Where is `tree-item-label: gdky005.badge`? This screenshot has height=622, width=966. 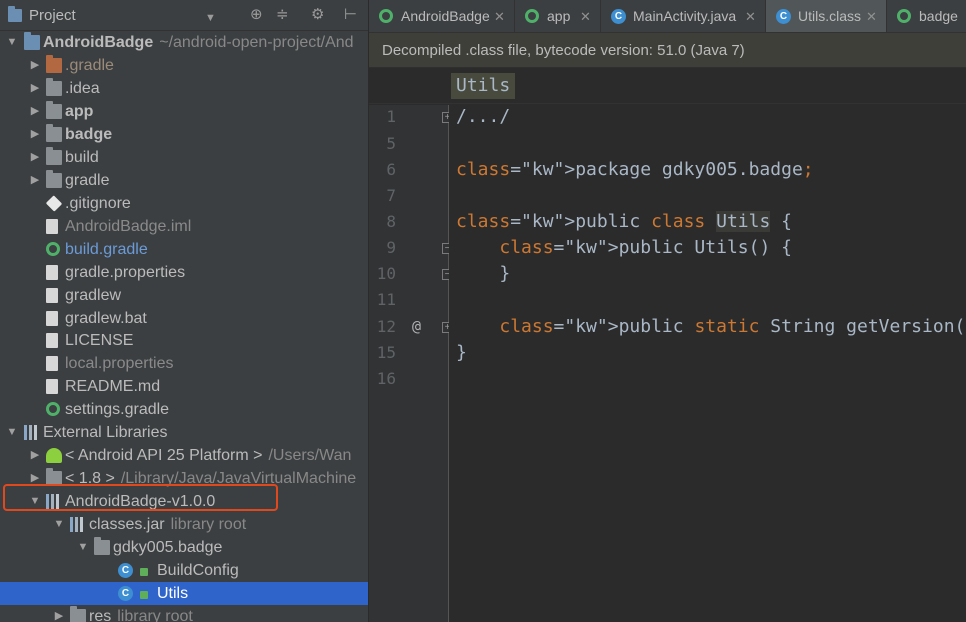 tree-item-label: gdky005.badge is located at coordinates (168, 547).